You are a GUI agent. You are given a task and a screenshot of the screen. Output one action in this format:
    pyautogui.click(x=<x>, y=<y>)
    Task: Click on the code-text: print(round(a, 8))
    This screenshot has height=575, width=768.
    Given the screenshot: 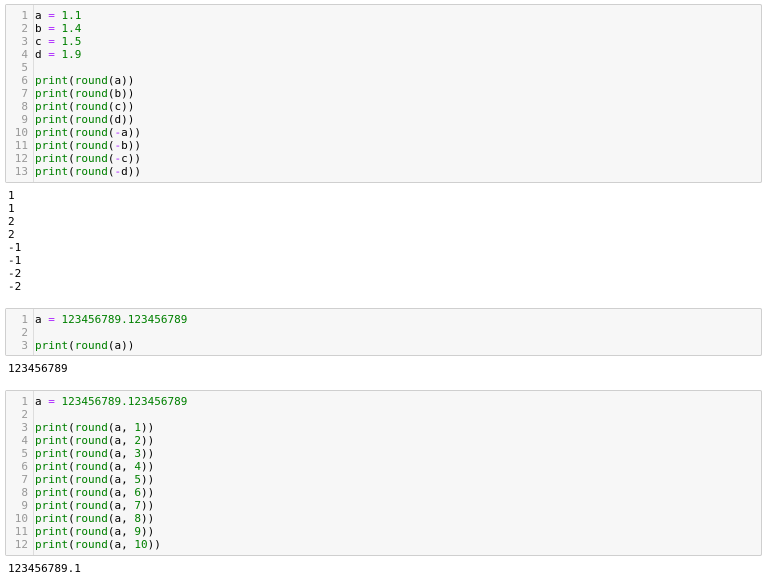 What is the action you would take?
    pyautogui.click(x=94, y=518)
    